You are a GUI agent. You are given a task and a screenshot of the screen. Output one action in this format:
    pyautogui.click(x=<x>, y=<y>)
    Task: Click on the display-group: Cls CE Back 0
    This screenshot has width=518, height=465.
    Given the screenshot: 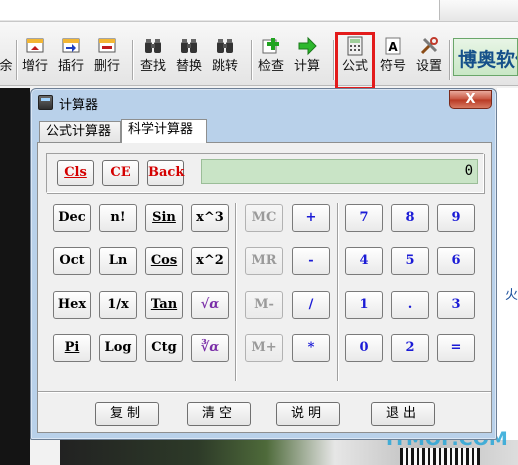 What is the action you would take?
    pyautogui.click(x=265, y=173)
    